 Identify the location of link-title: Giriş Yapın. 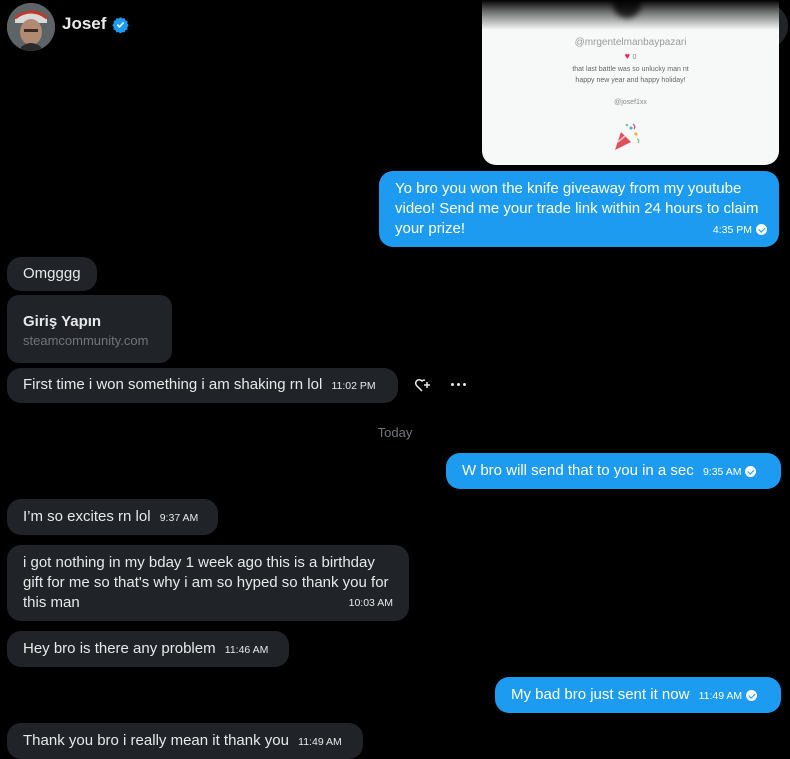
(62, 321).